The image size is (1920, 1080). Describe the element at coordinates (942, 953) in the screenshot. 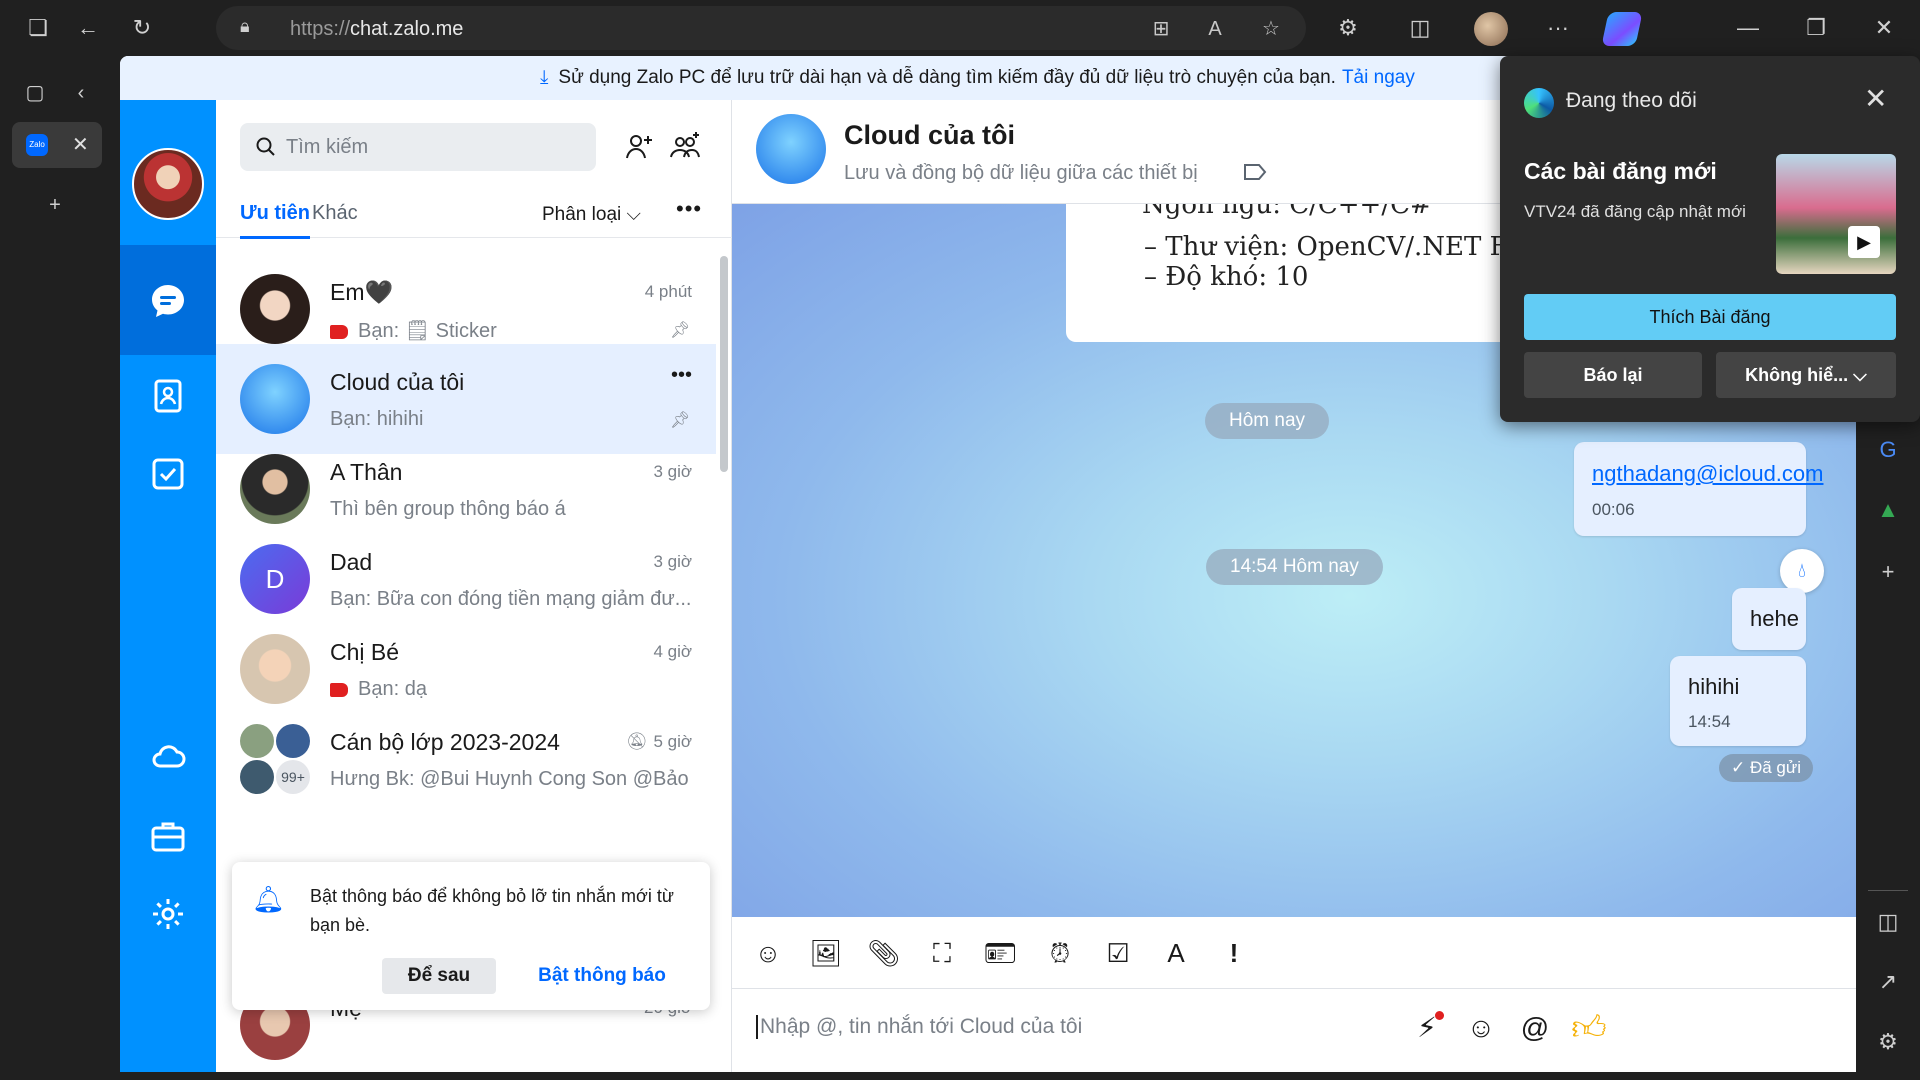

I see `screenshot-icon: ⛶` at that location.